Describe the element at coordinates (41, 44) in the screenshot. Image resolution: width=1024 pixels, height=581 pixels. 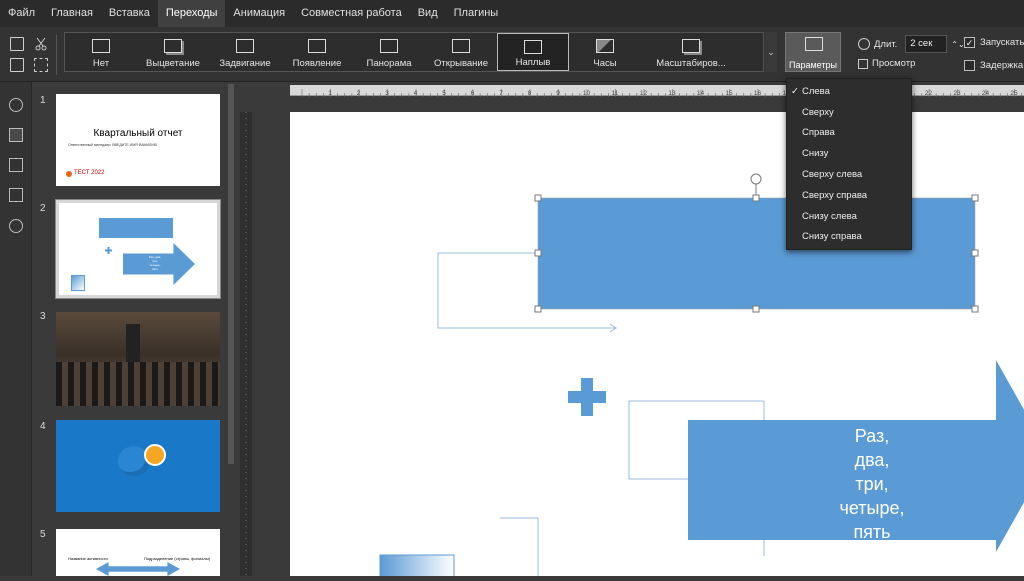
I see `cut-icon` at that location.